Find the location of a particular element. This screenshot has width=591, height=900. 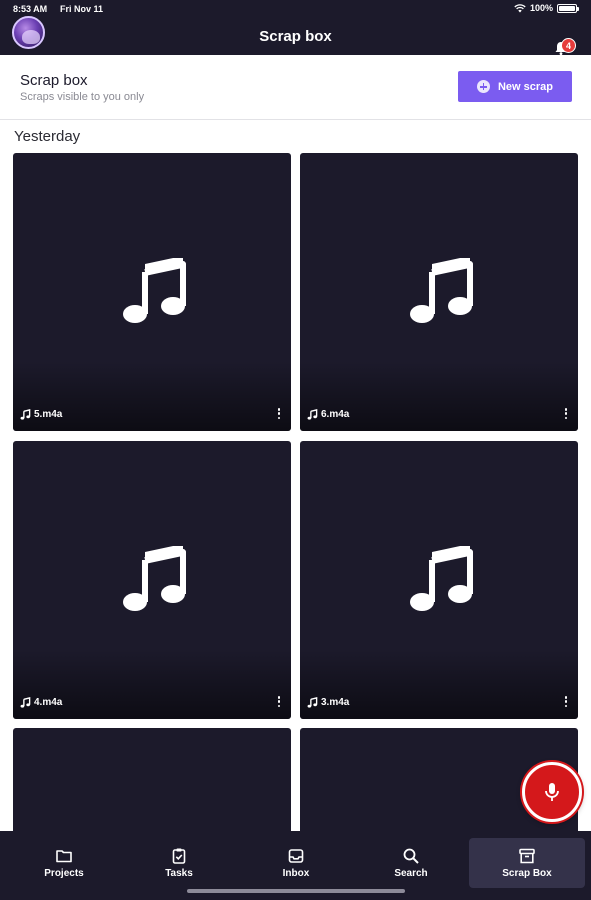

nav-label: Projects is located at coordinates (64, 873).